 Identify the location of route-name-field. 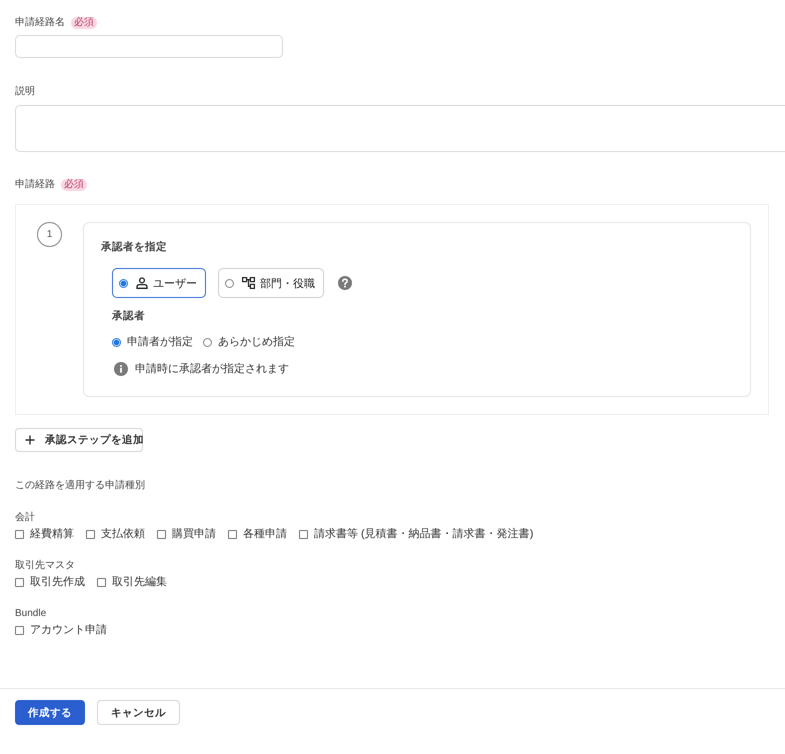
(149, 46).